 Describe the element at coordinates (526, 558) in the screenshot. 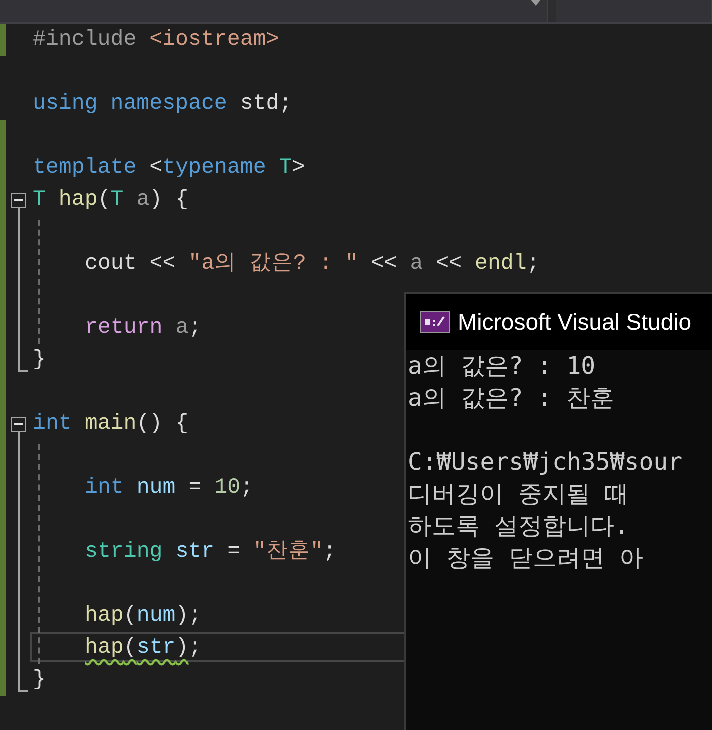

I see `console-output-line: 이 창을 닫으려면 아` at that location.